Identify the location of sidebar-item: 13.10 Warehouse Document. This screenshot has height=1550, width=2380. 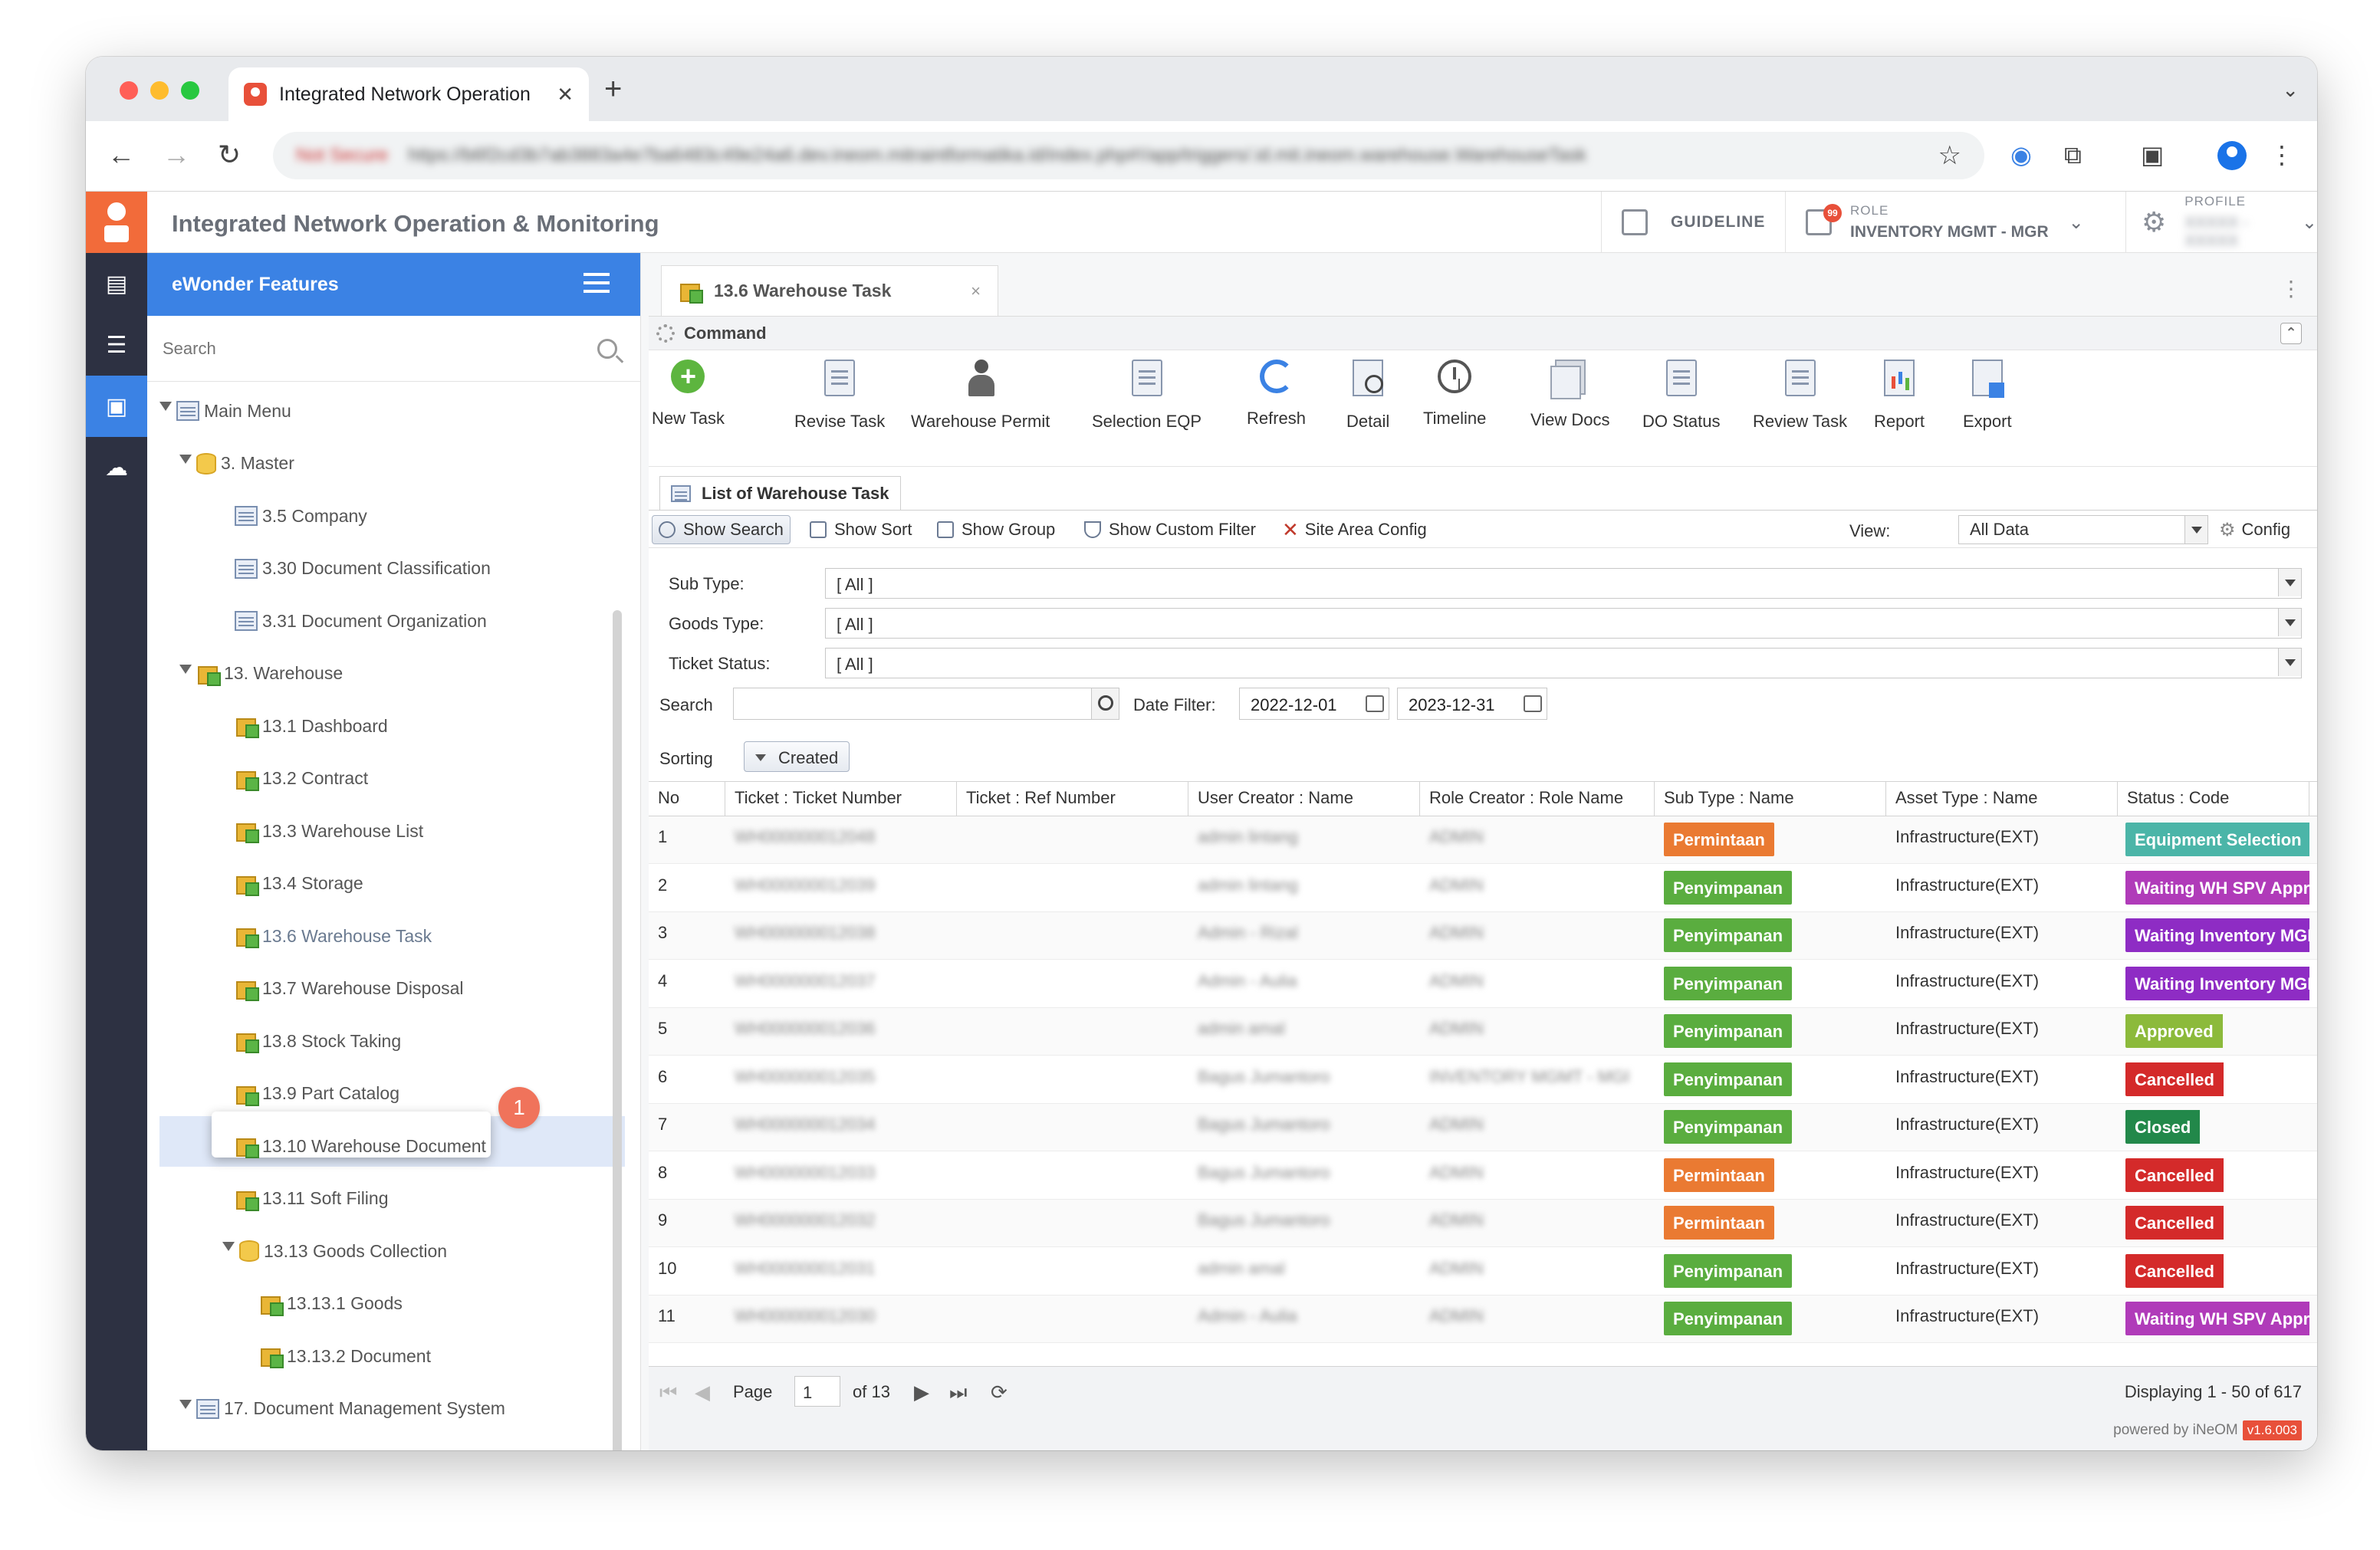
(361, 1146).